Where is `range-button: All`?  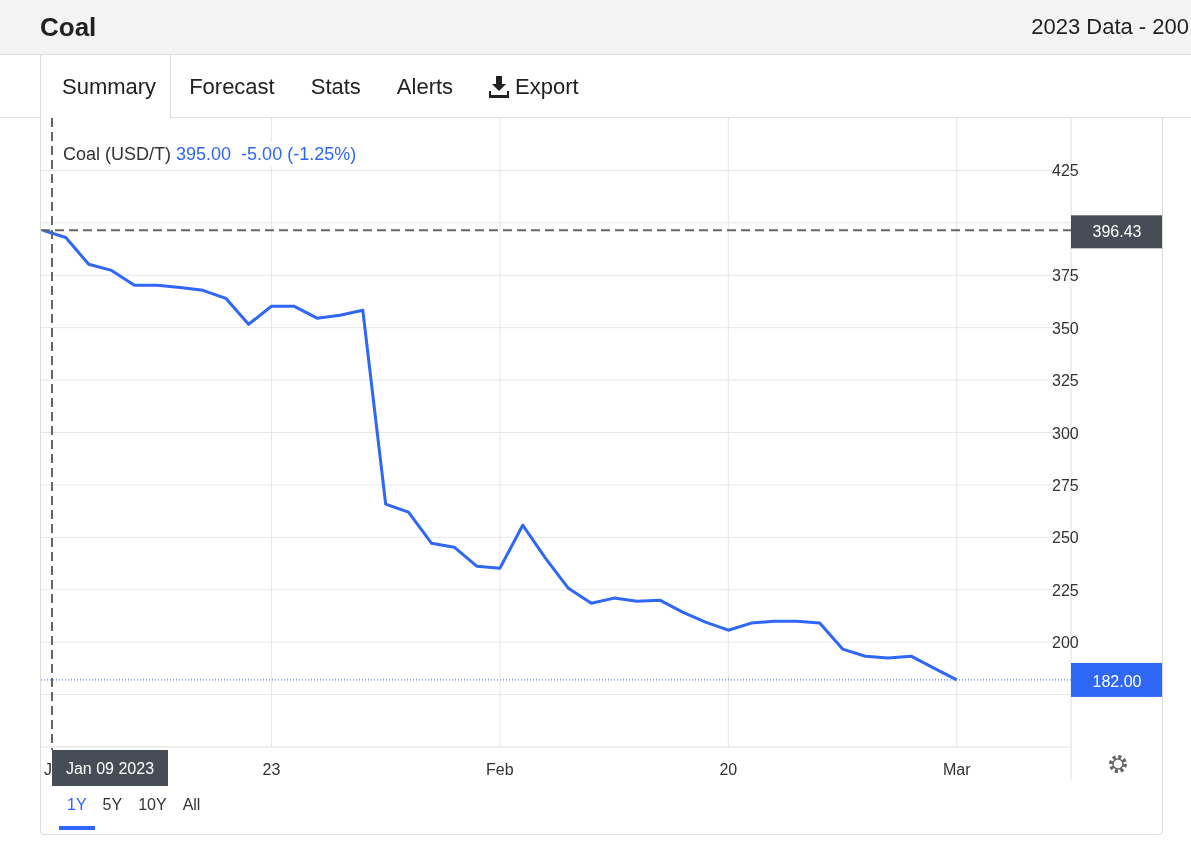
range-button: All is located at coordinates (191, 810).